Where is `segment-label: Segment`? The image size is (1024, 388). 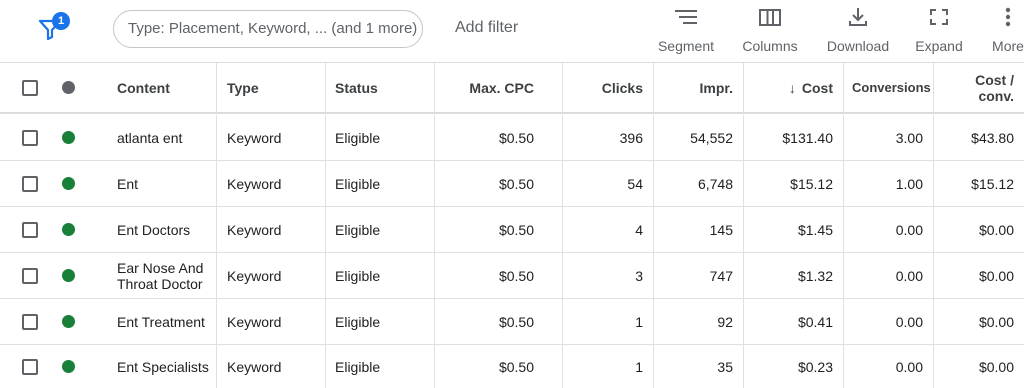 segment-label: Segment is located at coordinates (686, 46).